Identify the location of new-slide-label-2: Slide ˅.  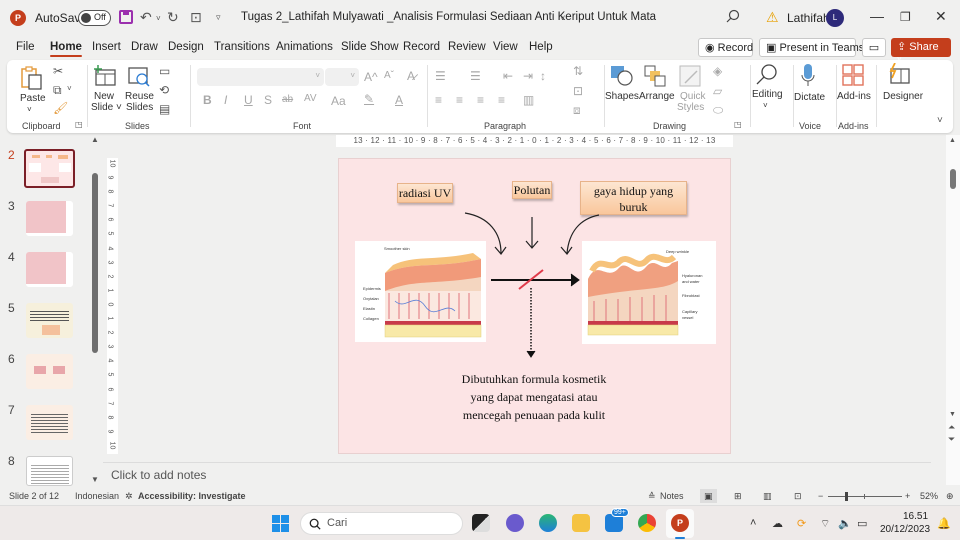
(106, 107).